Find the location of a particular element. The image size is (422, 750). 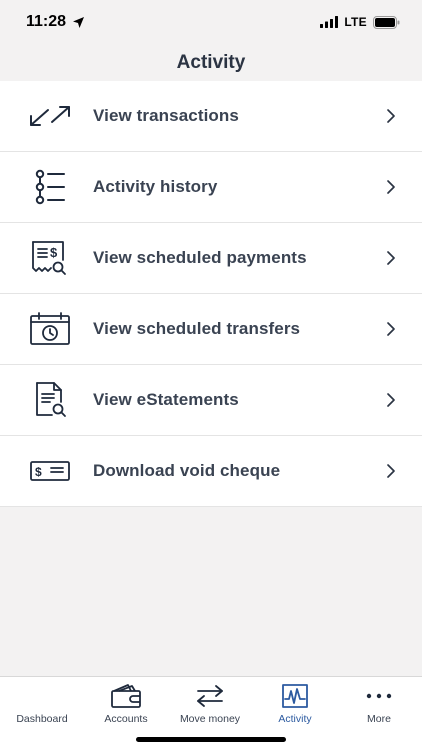

arrows-diagonal-icon is located at coordinates (50, 116).